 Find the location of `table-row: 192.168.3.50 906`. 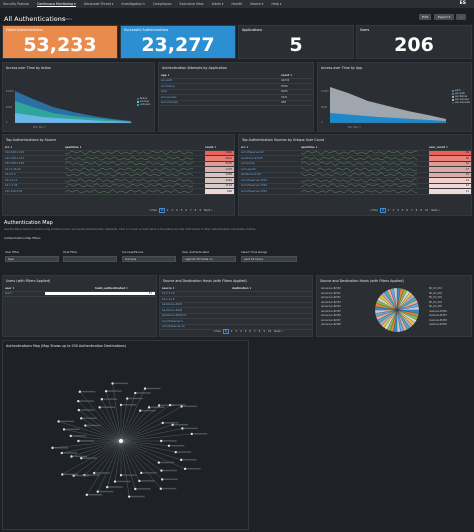

table-row: 192.168.3.50 906 is located at coordinates (118, 192).